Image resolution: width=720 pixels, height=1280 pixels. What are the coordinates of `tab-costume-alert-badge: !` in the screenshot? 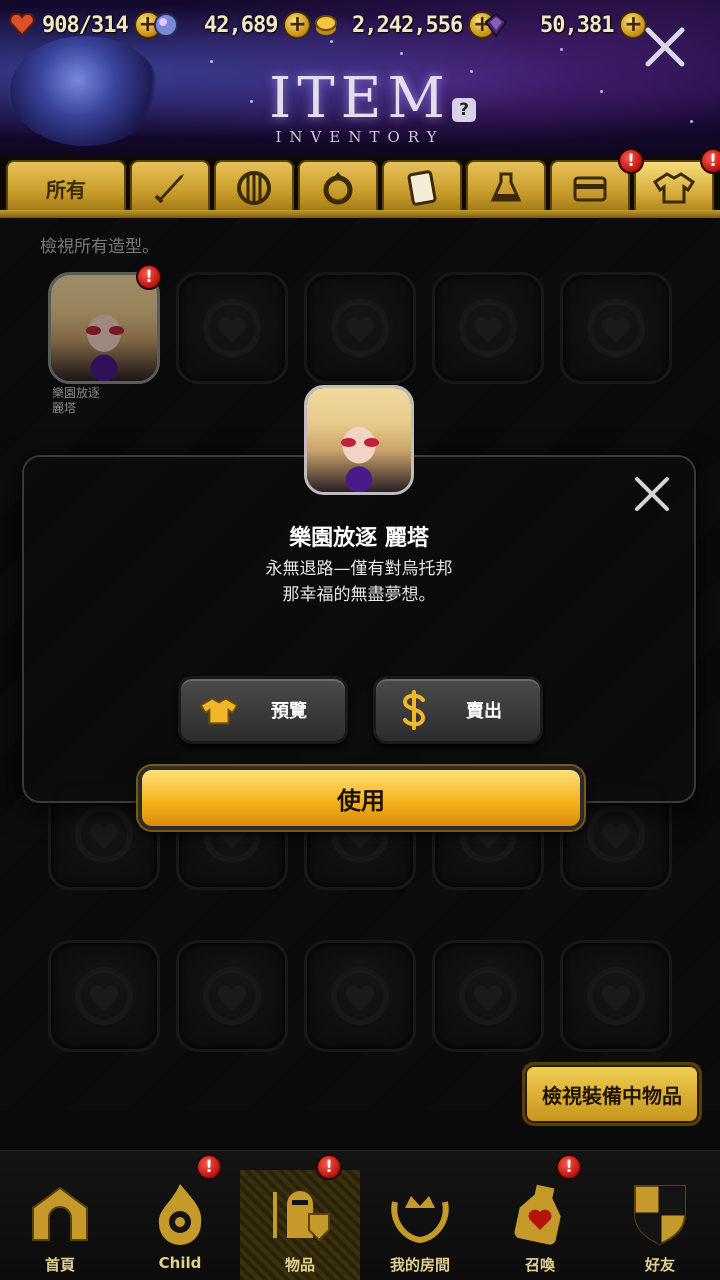 It's located at (710, 161).